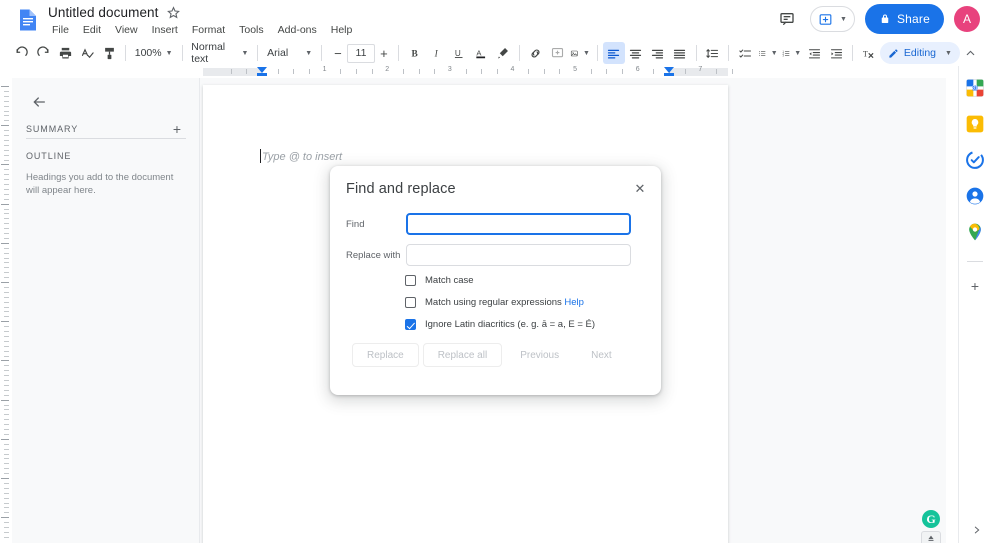  I want to click on previous-button: Previous, so click(539, 355).